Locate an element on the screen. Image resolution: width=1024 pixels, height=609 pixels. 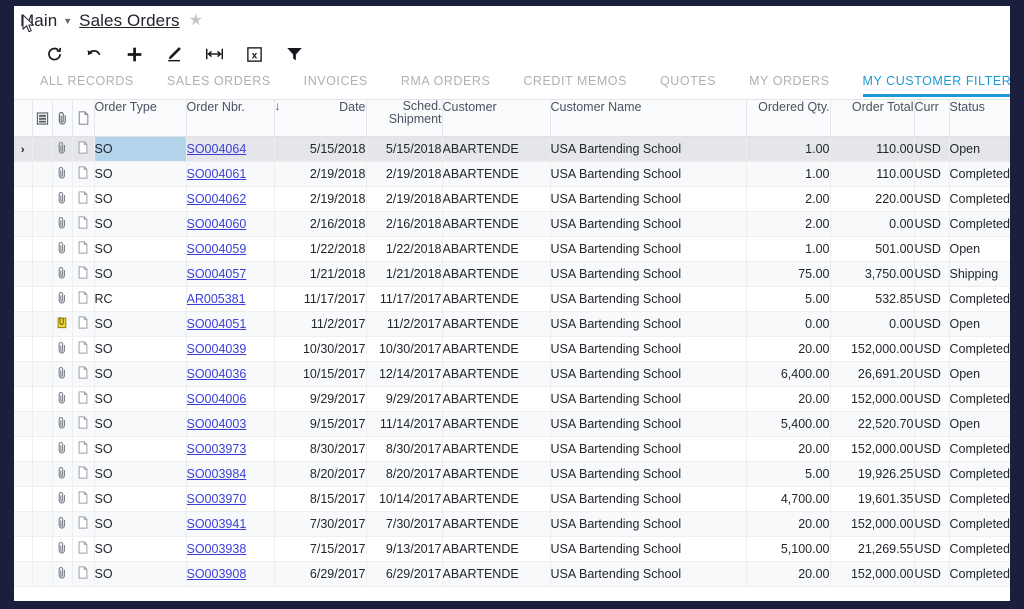
undo-button is located at coordinates (94, 54).